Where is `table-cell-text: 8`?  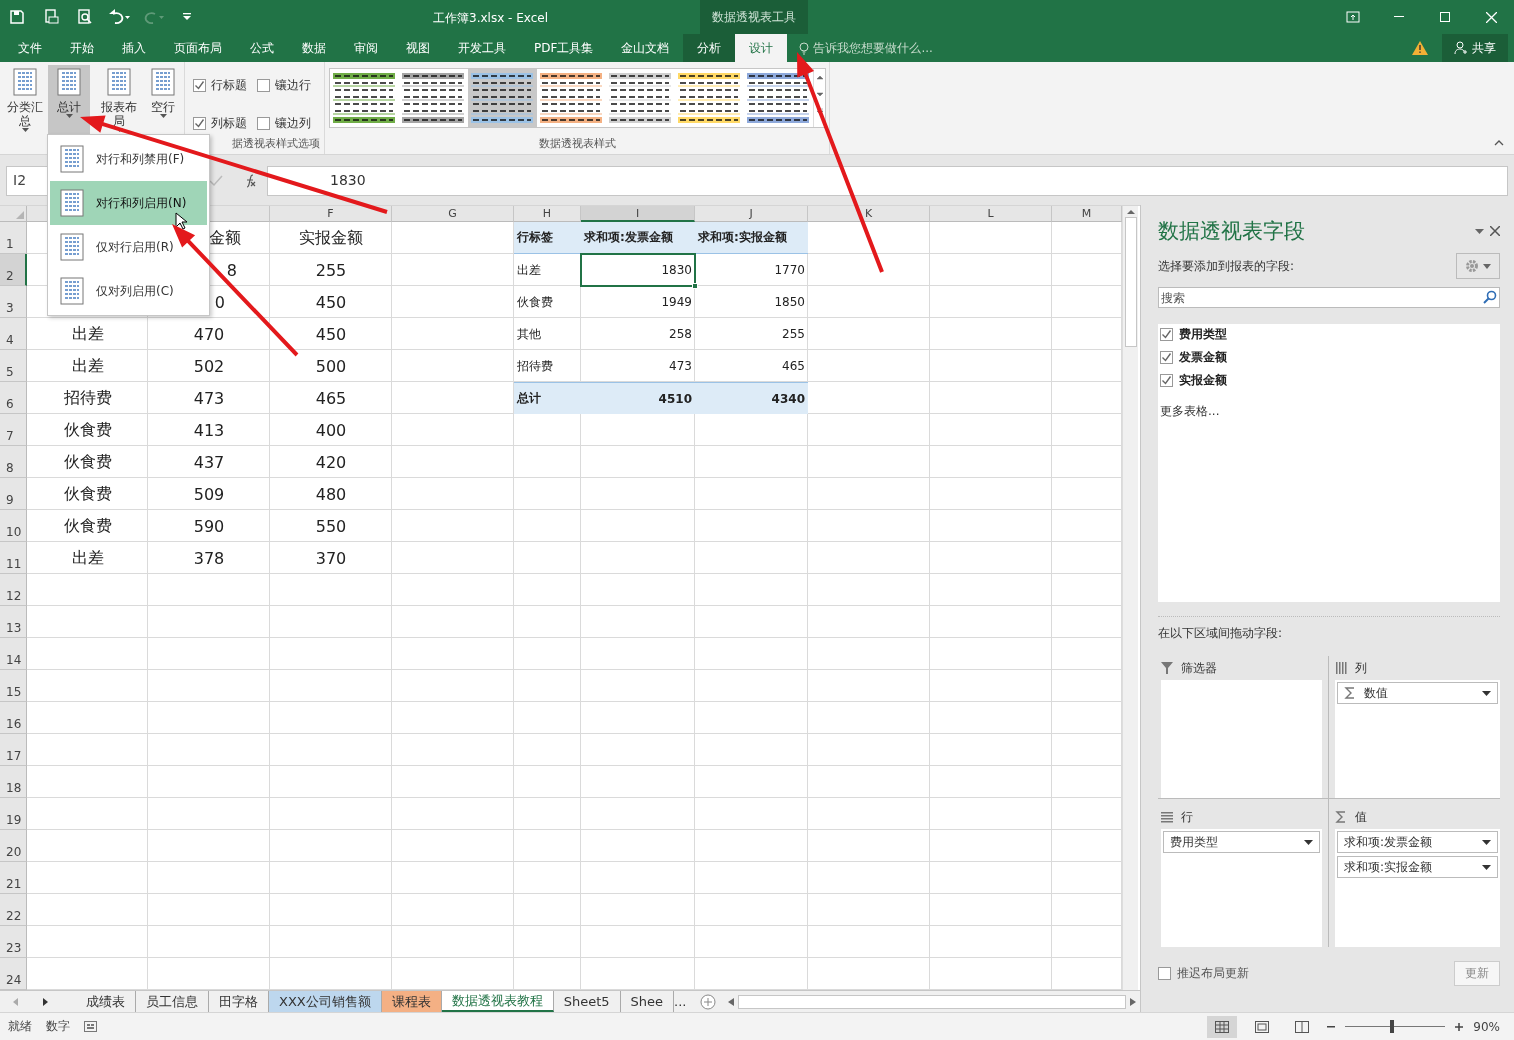 table-cell-text: 8 is located at coordinates (231, 270).